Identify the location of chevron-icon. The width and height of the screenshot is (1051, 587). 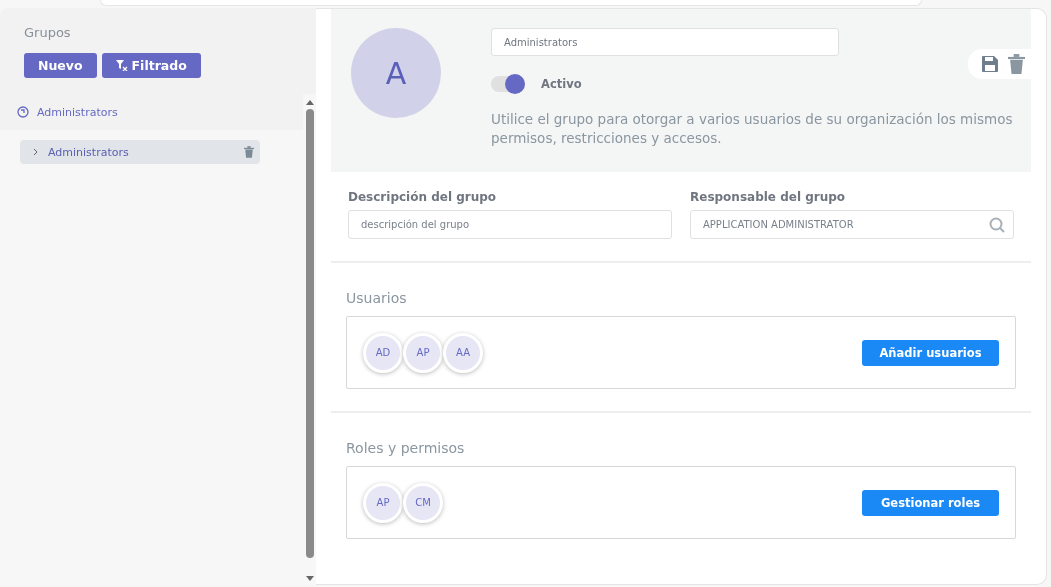
(36, 152).